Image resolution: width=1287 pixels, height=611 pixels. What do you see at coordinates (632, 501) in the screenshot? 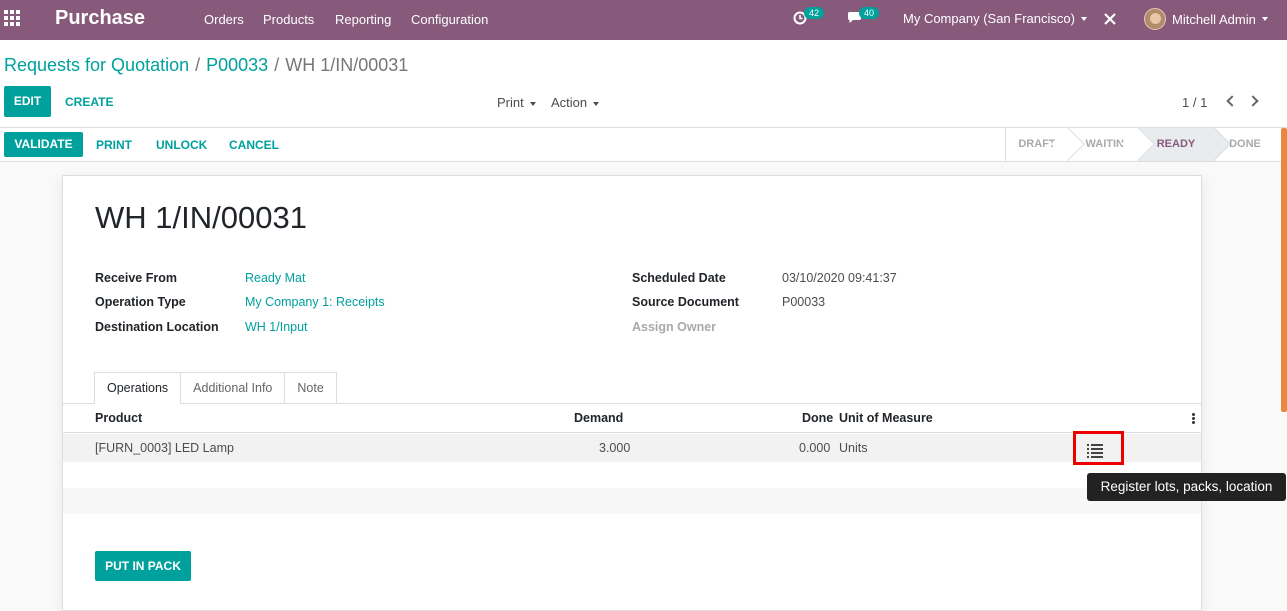
I see `empty-row` at bounding box center [632, 501].